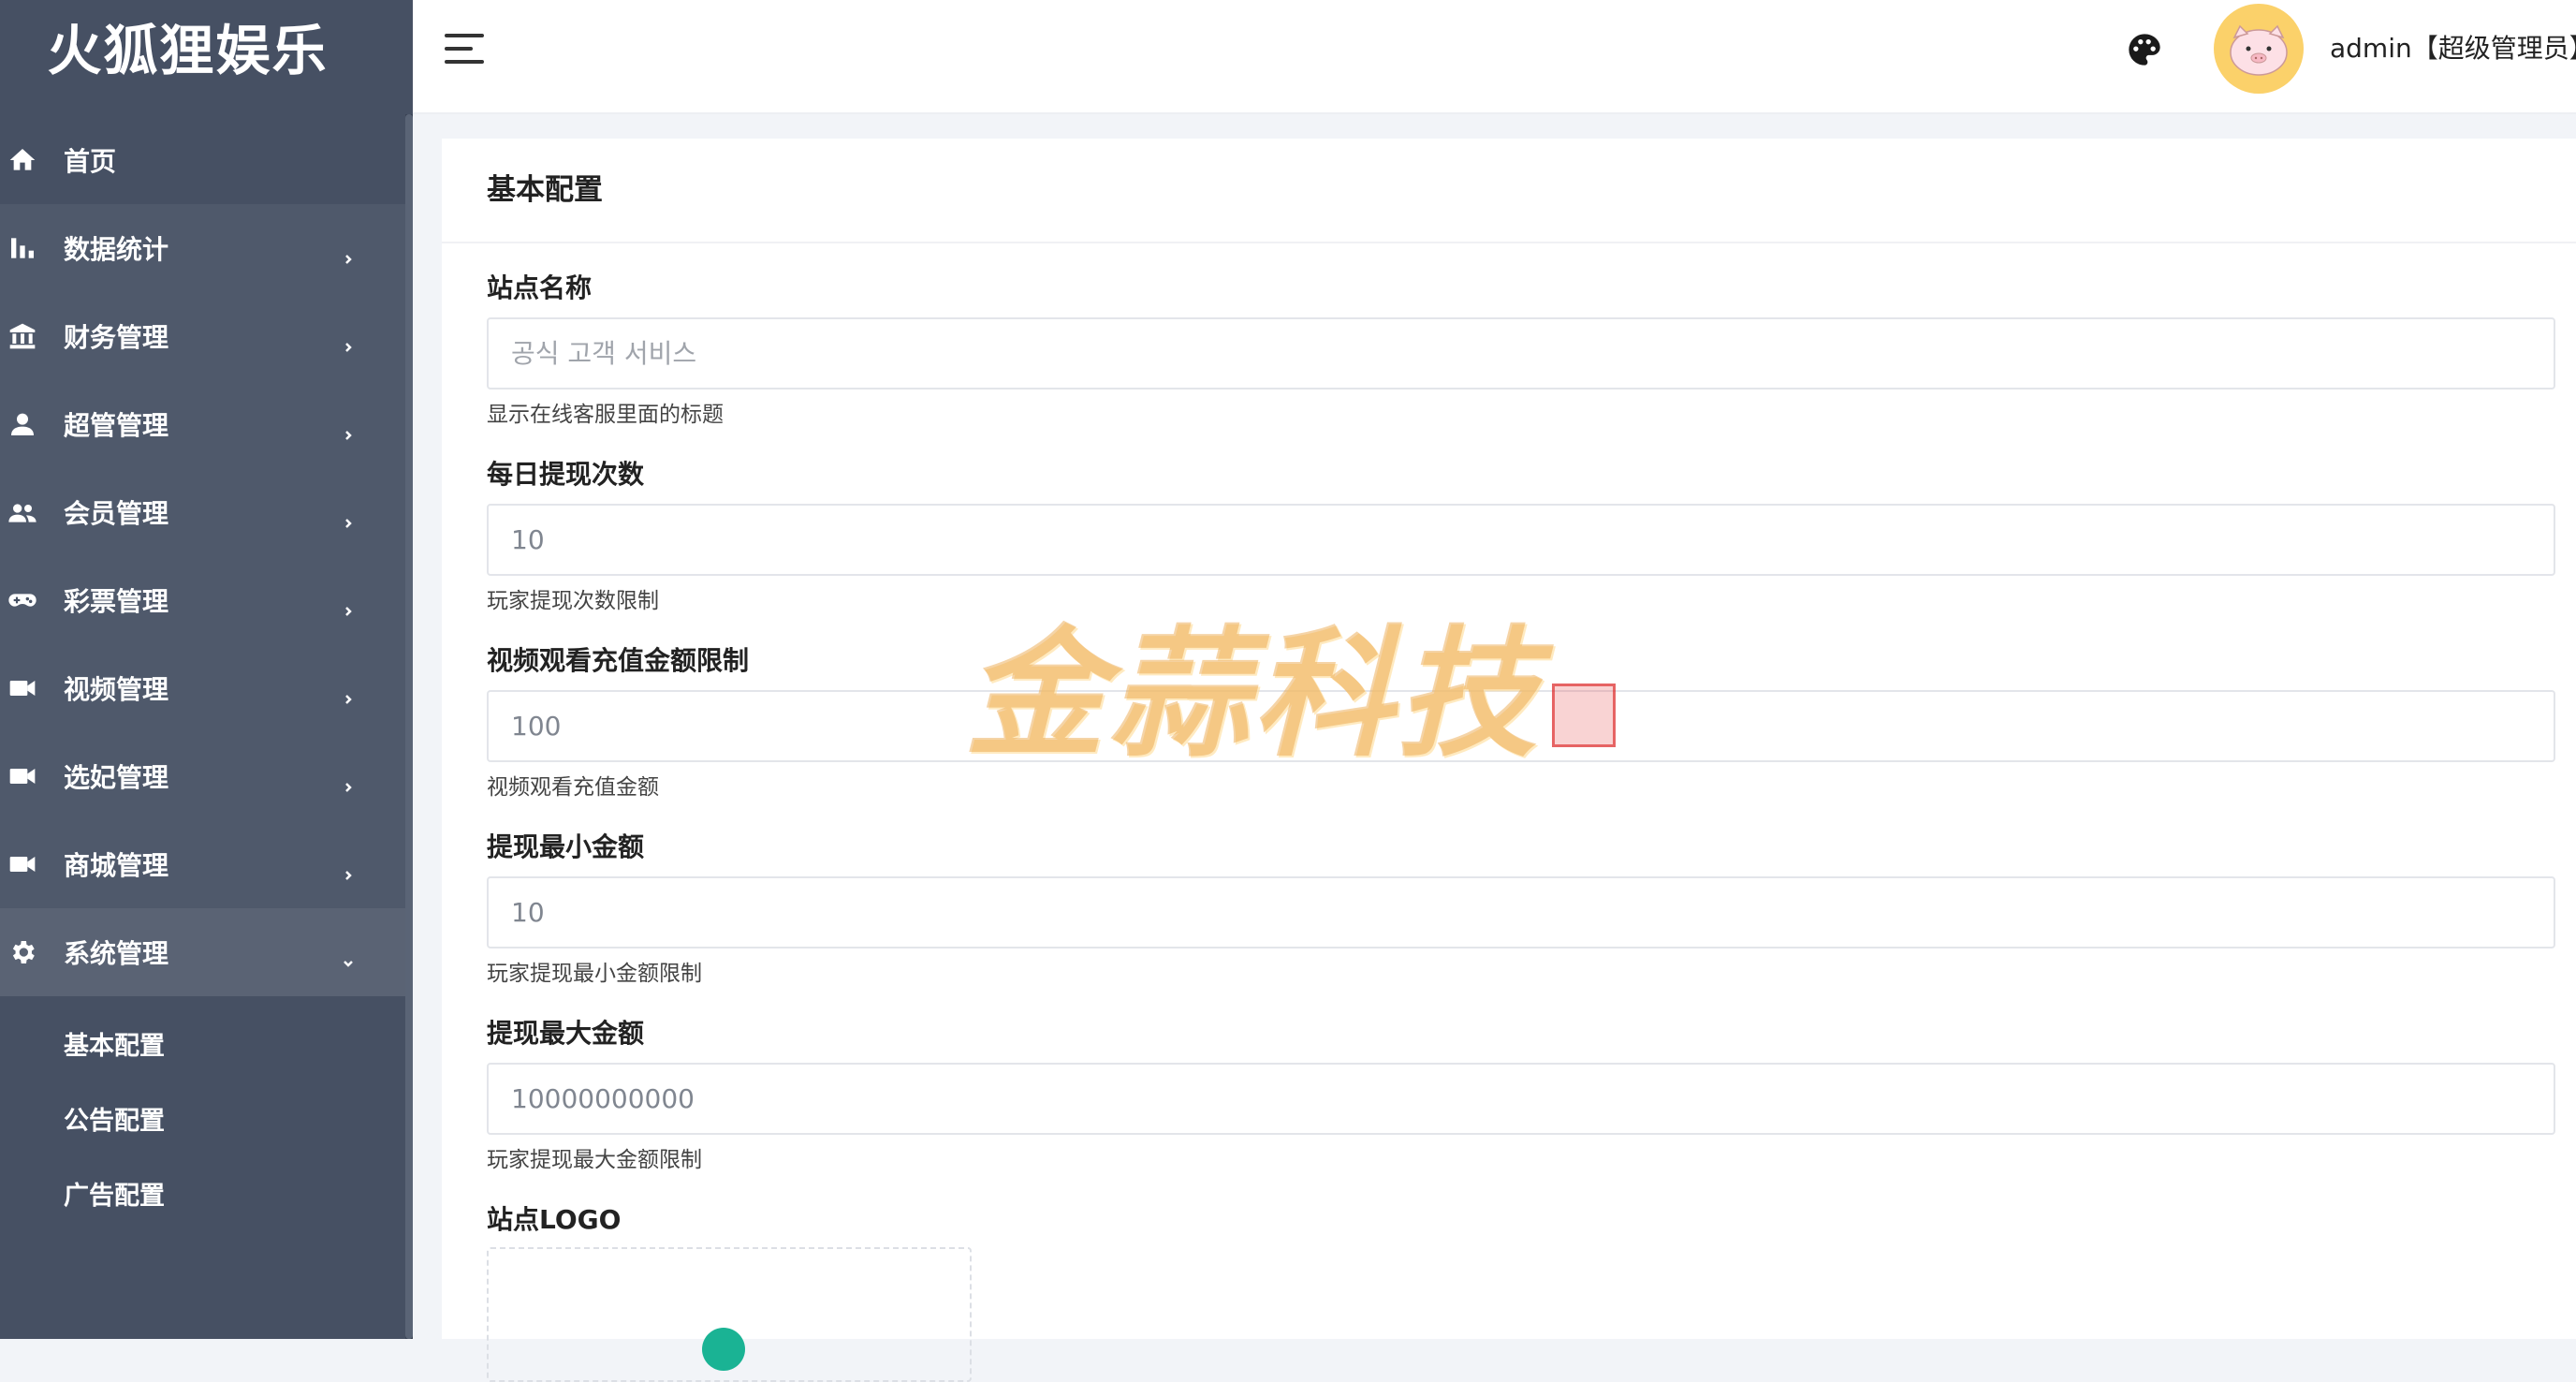 The height and width of the screenshot is (1382, 2576). What do you see at coordinates (540, 288) in the screenshot?
I see `field-label: 站点名称` at bounding box center [540, 288].